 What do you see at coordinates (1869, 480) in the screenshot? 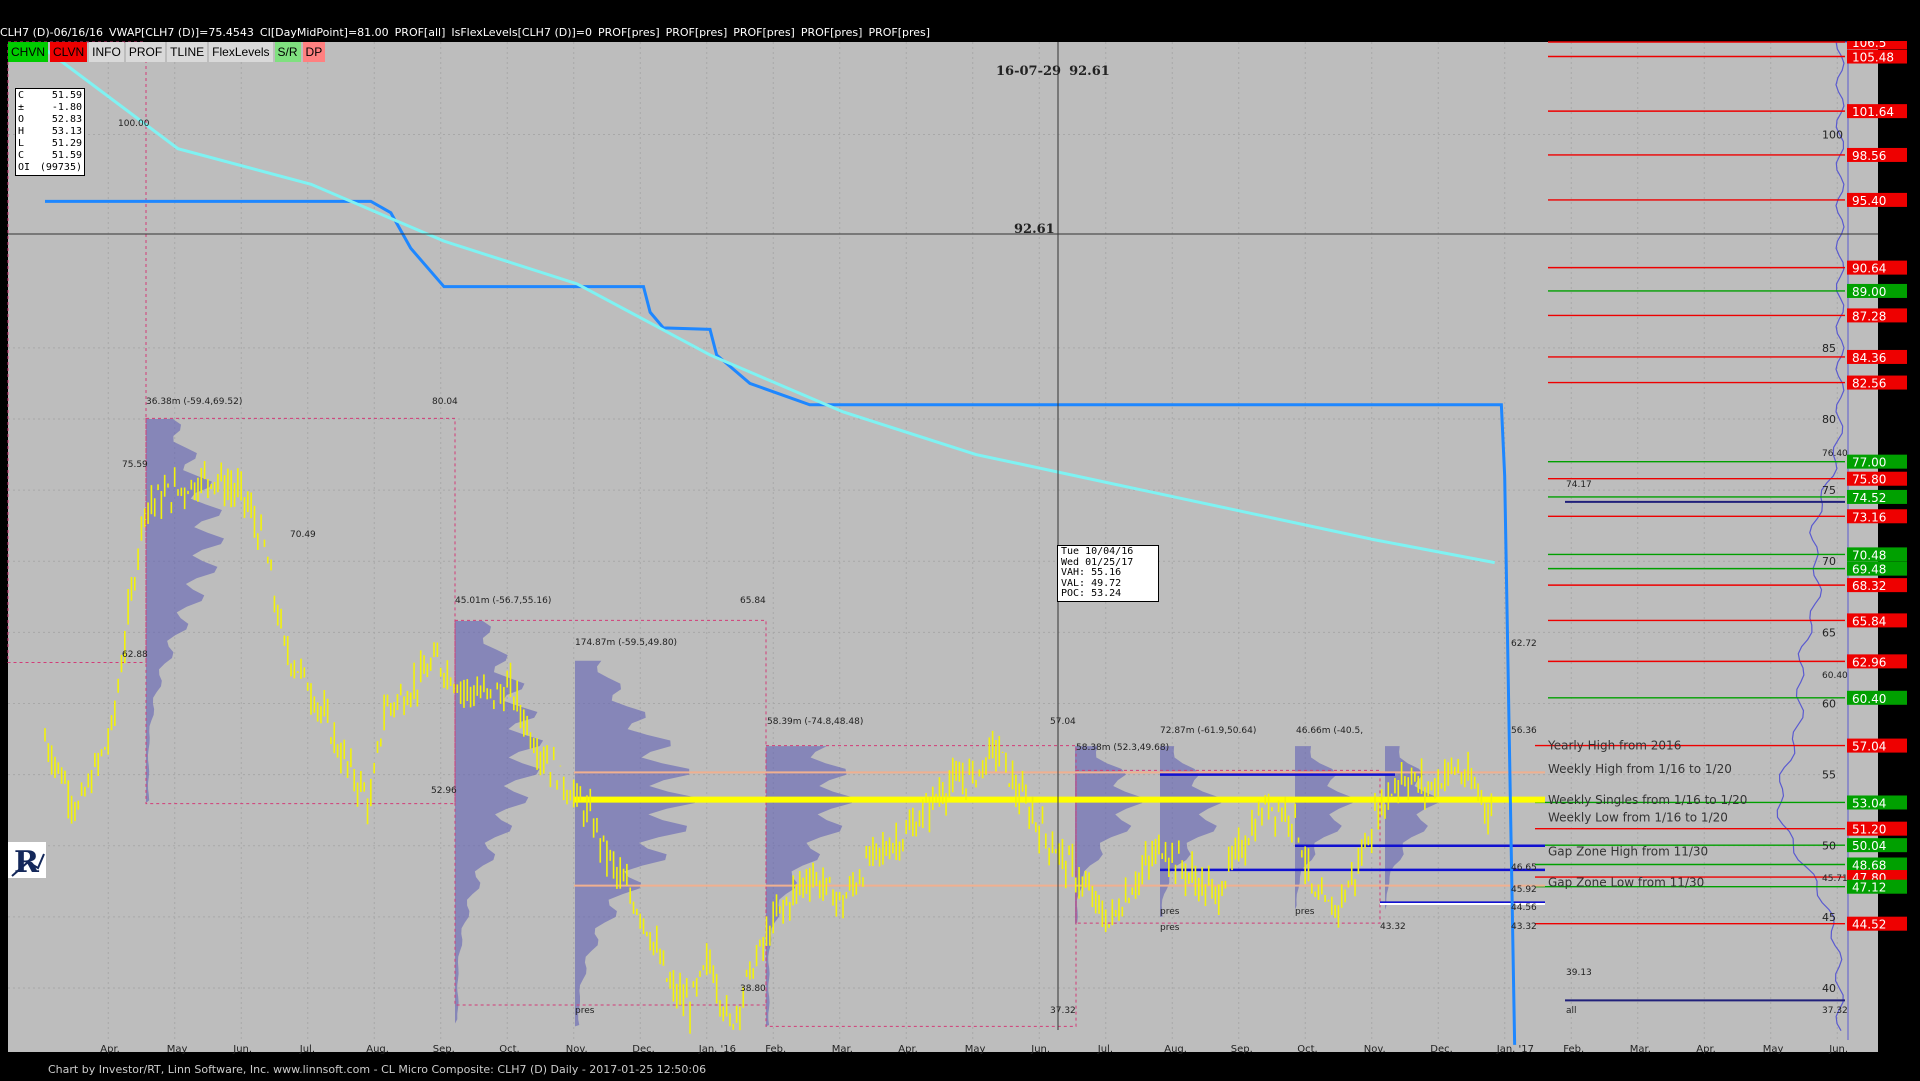
I see `level-label: 75.80` at bounding box center [1869, 480].